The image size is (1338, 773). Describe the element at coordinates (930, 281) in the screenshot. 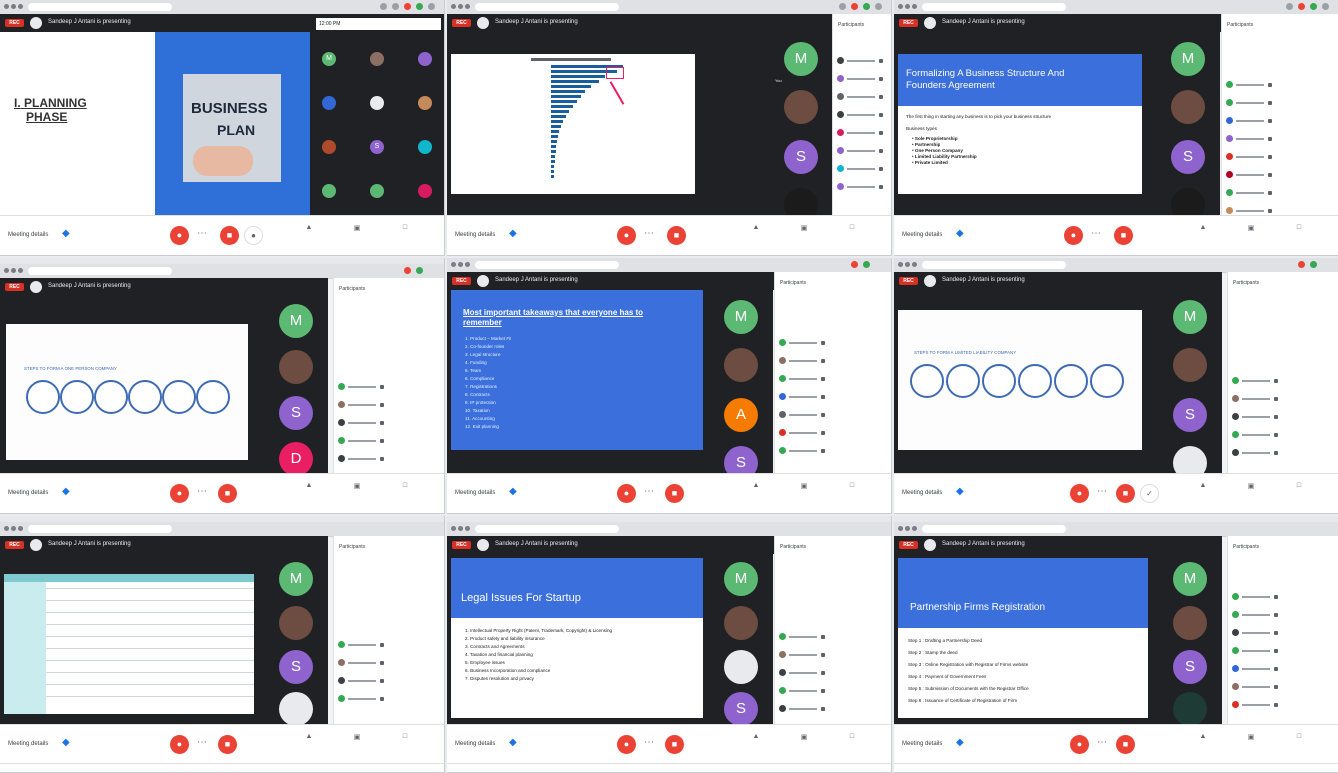

I see `avatar` at that location.